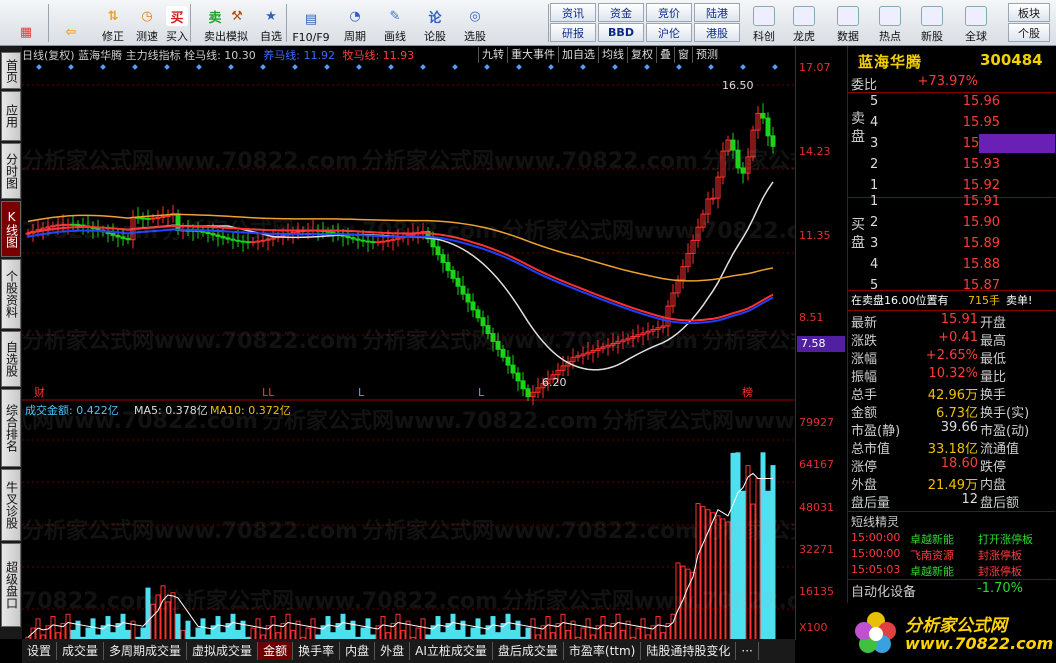  I want to click on left-tab-自选股: 自选股, so click(11, 359).